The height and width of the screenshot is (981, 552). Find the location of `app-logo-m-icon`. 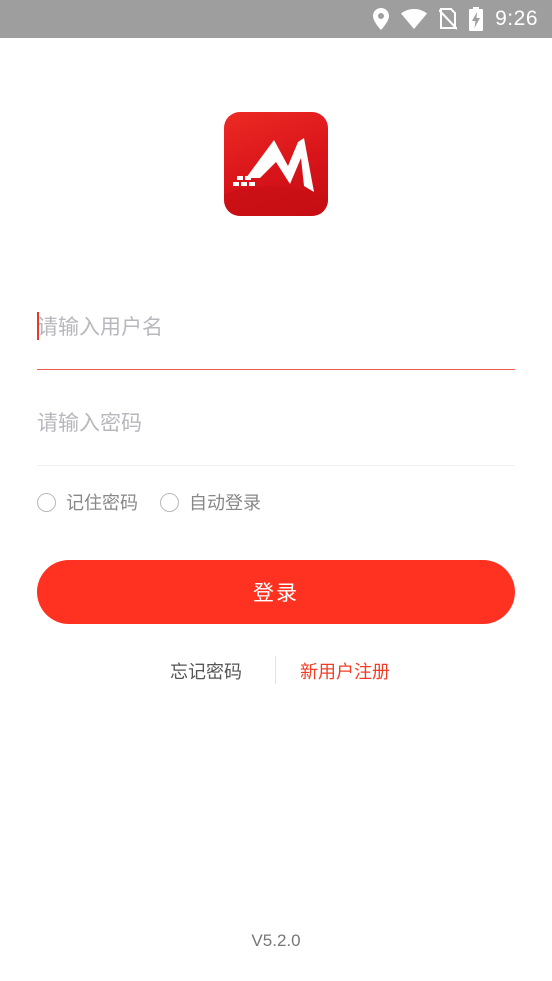

app-logo-m-icon is located at coordinates (276, 177).